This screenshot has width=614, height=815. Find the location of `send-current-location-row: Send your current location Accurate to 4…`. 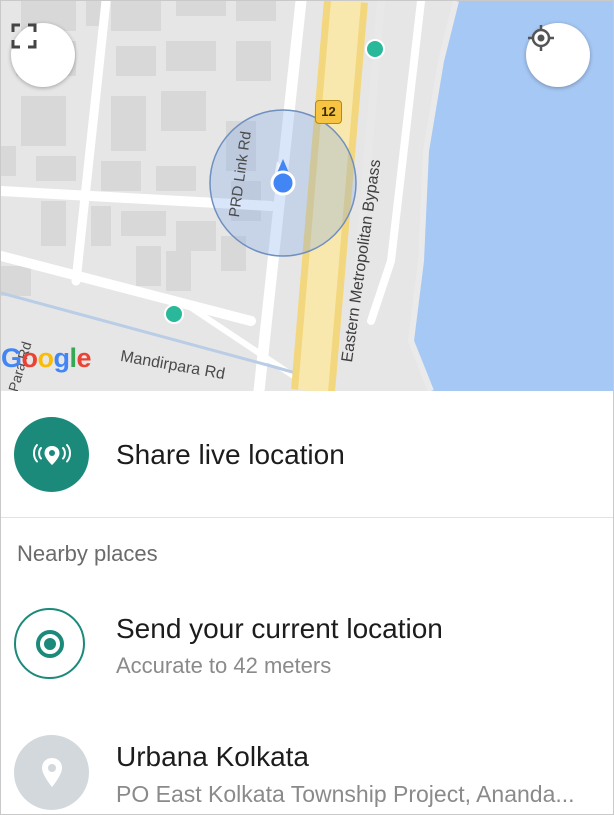

send-current-location-row: Send your current location Accurate to 4… is located at coordinates (307, 651).